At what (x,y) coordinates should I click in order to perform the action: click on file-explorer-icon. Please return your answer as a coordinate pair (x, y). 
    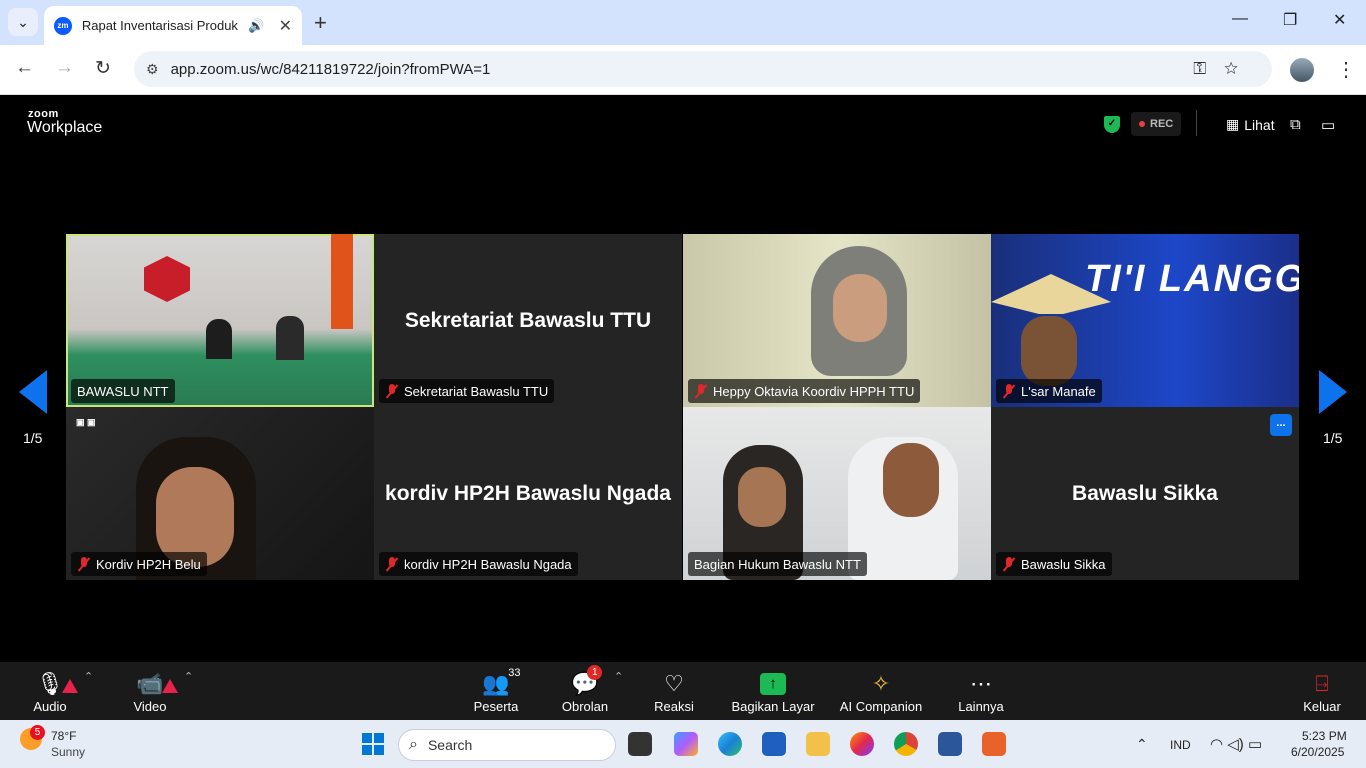
    Looking at the image, I should click on (818, 744).